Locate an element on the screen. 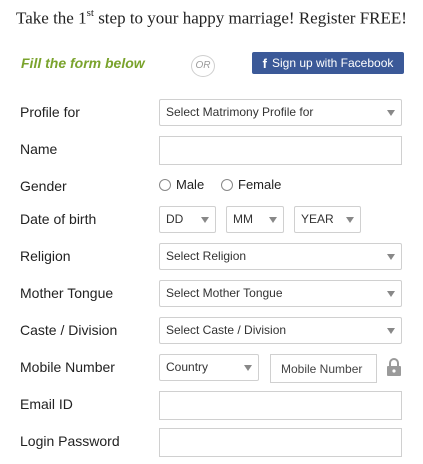 The width and height of the screenshot is (423, 464). caste-select-value: Select Caste / Division is located at coordinates (226, 330).